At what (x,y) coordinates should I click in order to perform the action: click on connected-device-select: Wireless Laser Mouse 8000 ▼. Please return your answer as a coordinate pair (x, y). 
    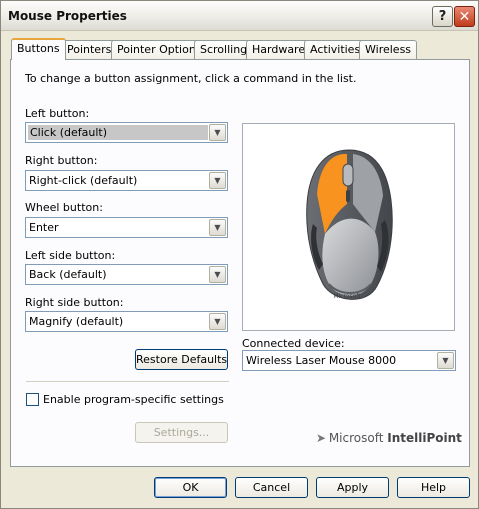
    Looking at the image, I should click on (349, 360).